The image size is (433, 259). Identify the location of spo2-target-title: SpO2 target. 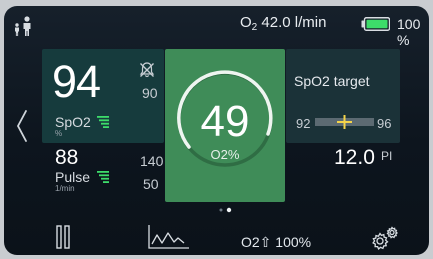
(332, 81).